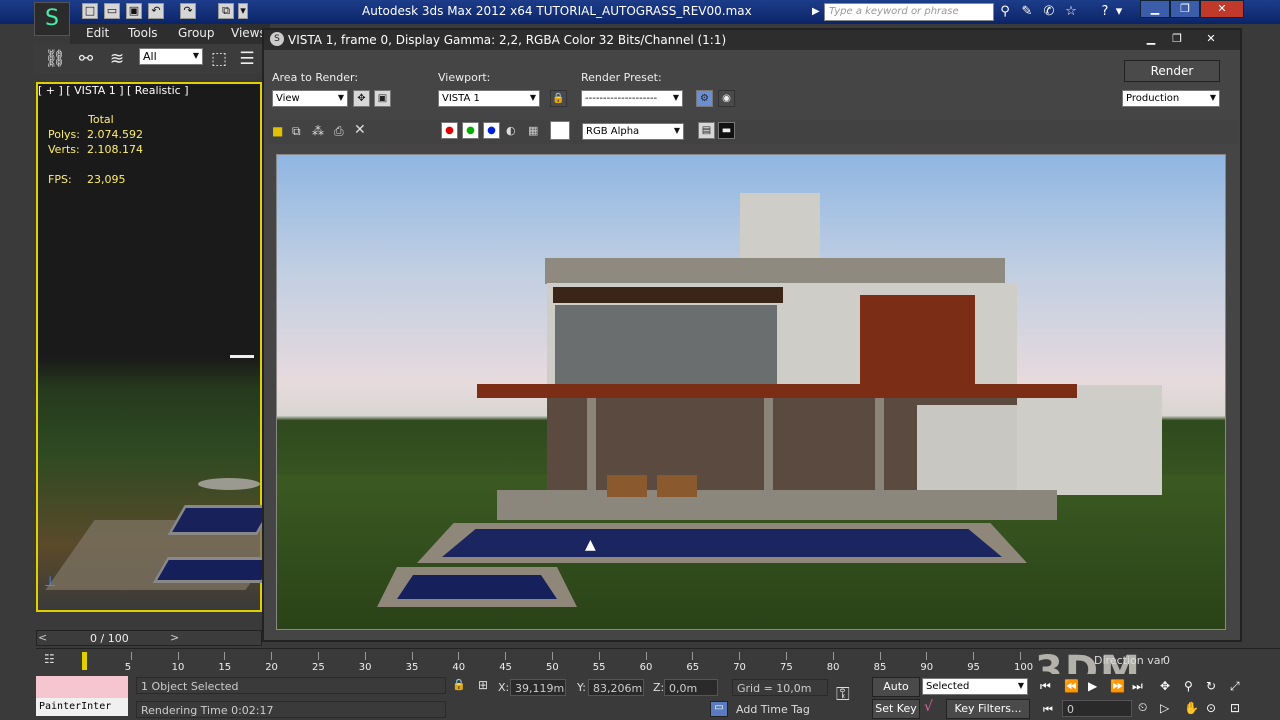 This screenshot has height=720, width=1280. What do you see at coordinates (296, 131) in the screenshot?
I see `copy-image-icon: ⧉` at bounding box center [296, 131].